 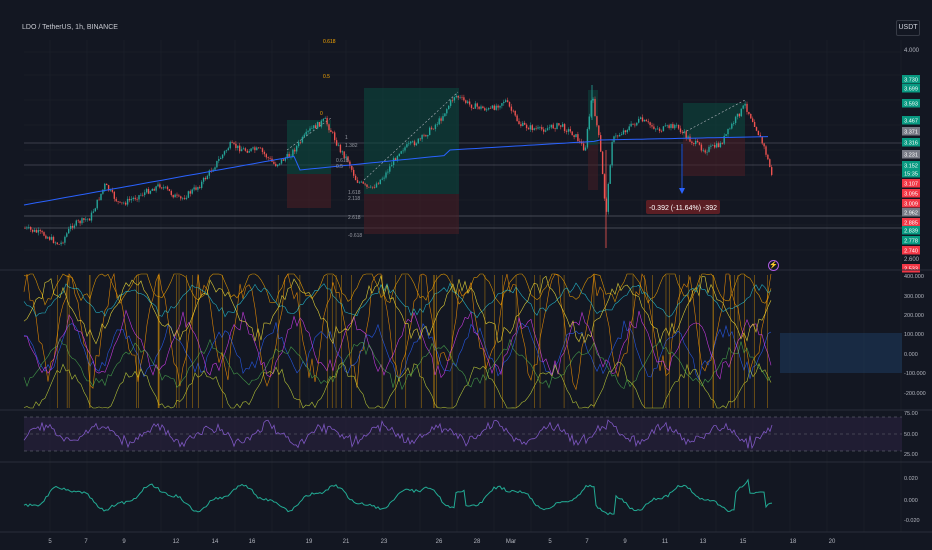 What do you see at coordinates (511, 542) in the screenshot?
I see `time-tick: Mar` at bounding box center [511, 542].